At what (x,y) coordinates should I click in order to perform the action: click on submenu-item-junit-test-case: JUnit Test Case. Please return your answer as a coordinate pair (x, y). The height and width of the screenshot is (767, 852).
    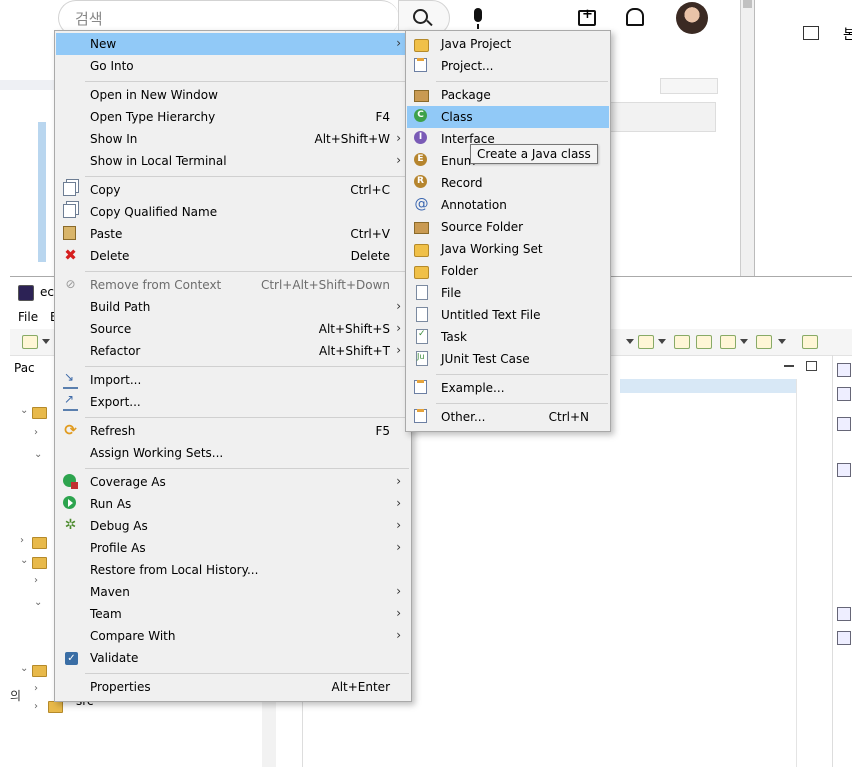
    Looking at the image, I should click on (508, 359).